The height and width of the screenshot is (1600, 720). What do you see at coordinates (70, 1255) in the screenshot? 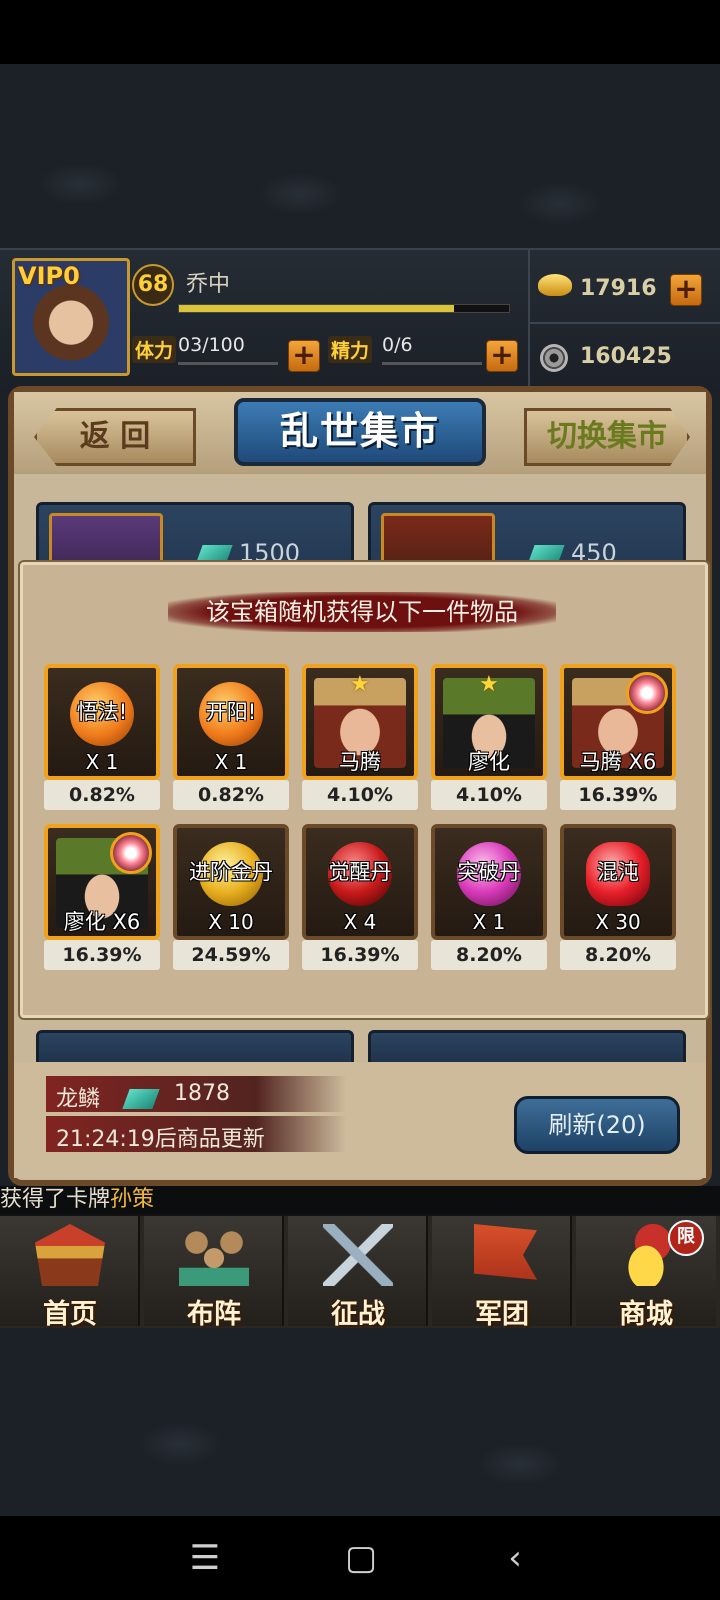
I see `palace-icon` at bounding box center [70, 1255].